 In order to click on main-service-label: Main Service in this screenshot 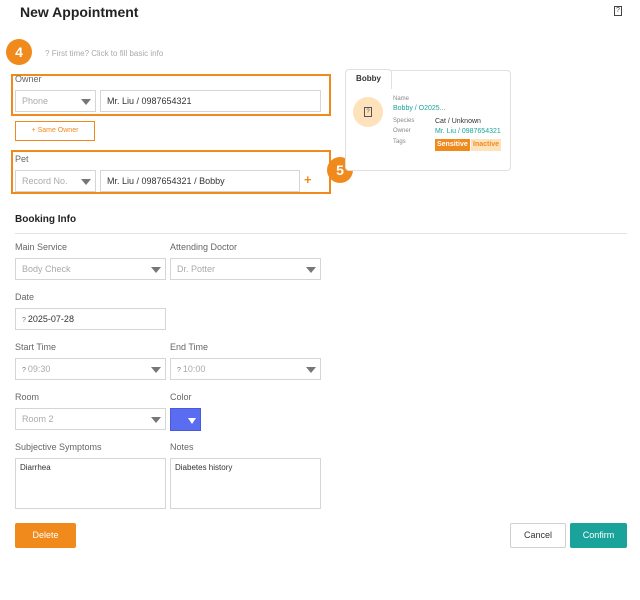, I will do `click(41, 247)`.